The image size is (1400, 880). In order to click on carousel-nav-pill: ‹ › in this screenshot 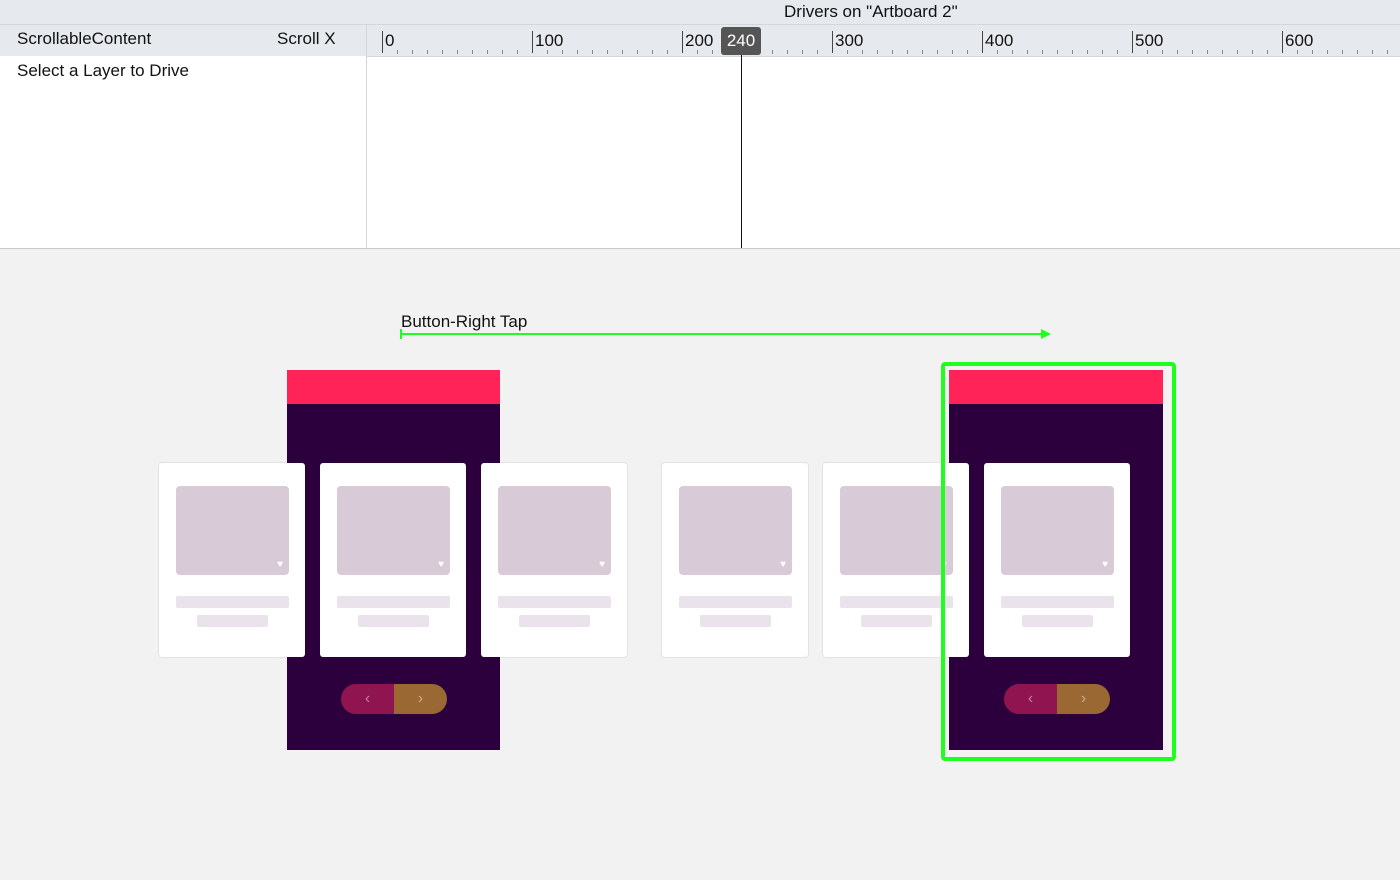, I will do `click(394, 699)`.